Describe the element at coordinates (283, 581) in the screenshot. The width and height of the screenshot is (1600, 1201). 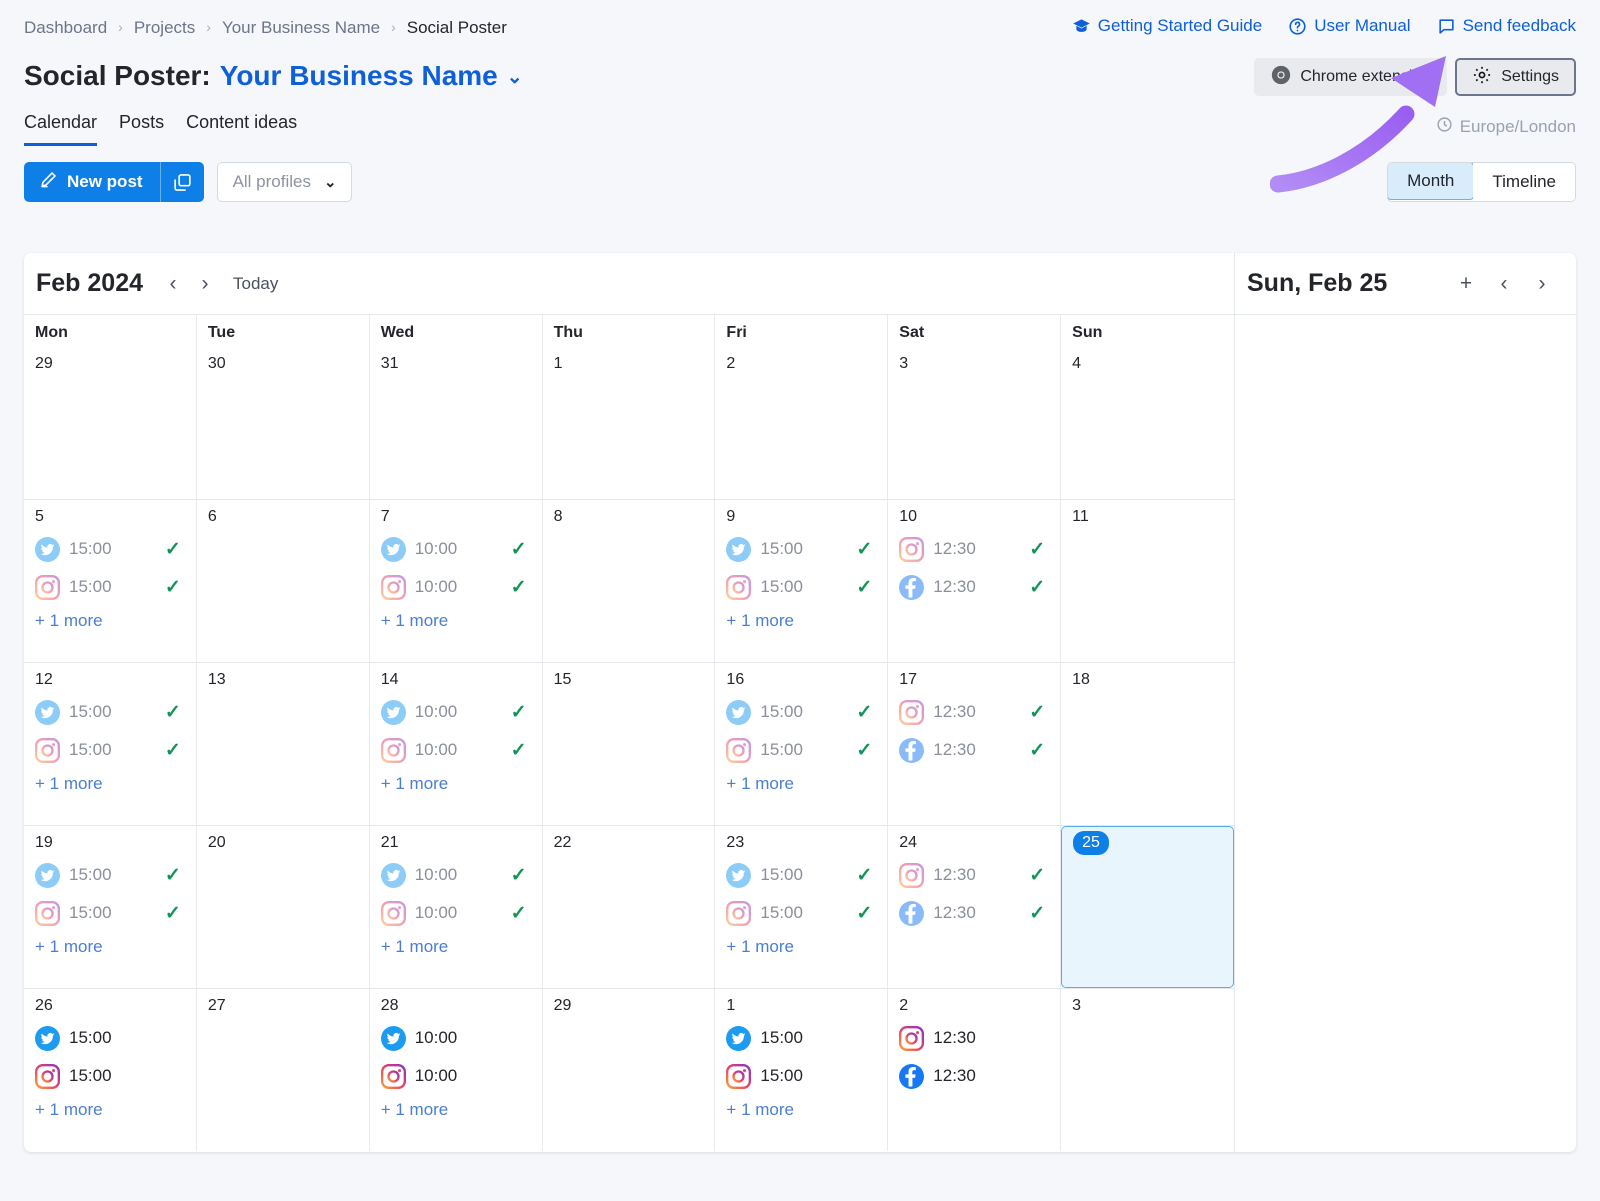
I see `calendar-day-cell: 6` at that location.